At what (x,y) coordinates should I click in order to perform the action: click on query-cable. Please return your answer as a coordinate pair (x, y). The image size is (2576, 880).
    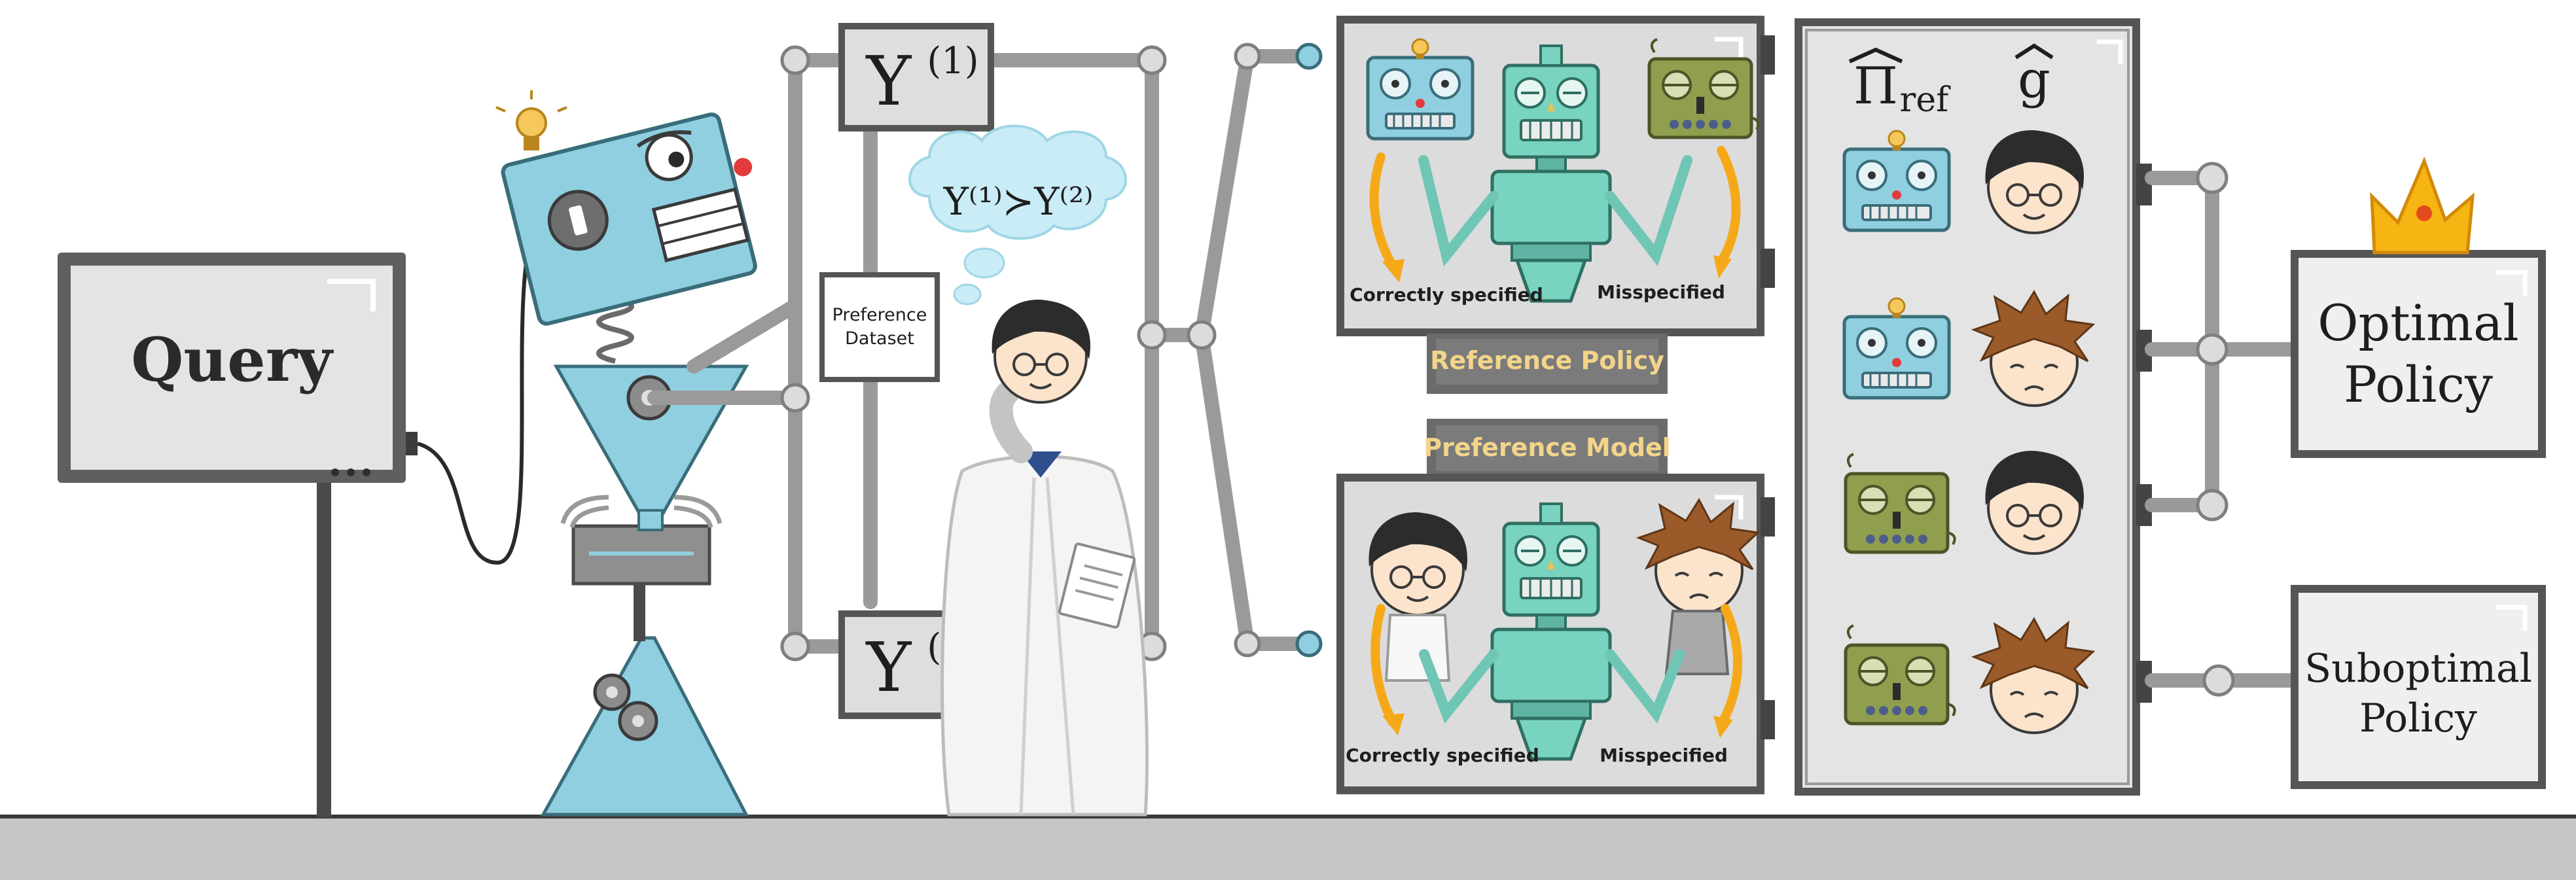
    Looking at the image, I should click on (478, 393).